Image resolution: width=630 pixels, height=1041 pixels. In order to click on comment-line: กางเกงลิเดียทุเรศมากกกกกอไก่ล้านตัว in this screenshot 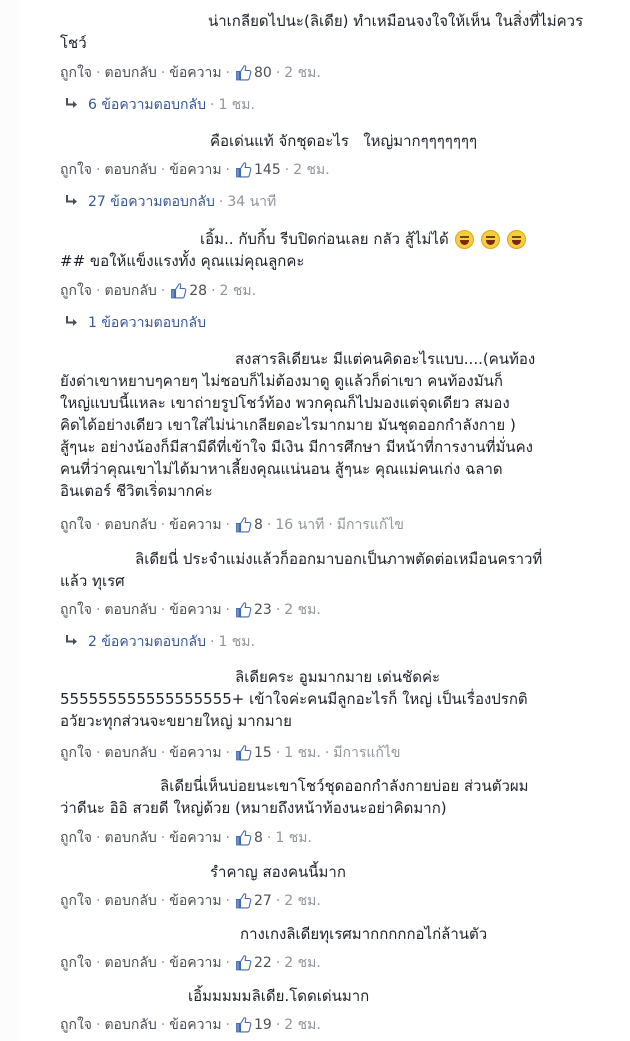, I will do `click(364, 934)`.